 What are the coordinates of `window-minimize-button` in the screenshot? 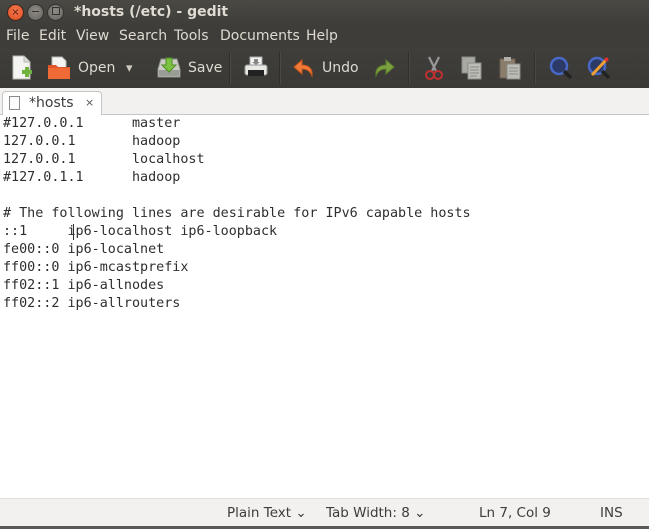 It's located at (35, 12).